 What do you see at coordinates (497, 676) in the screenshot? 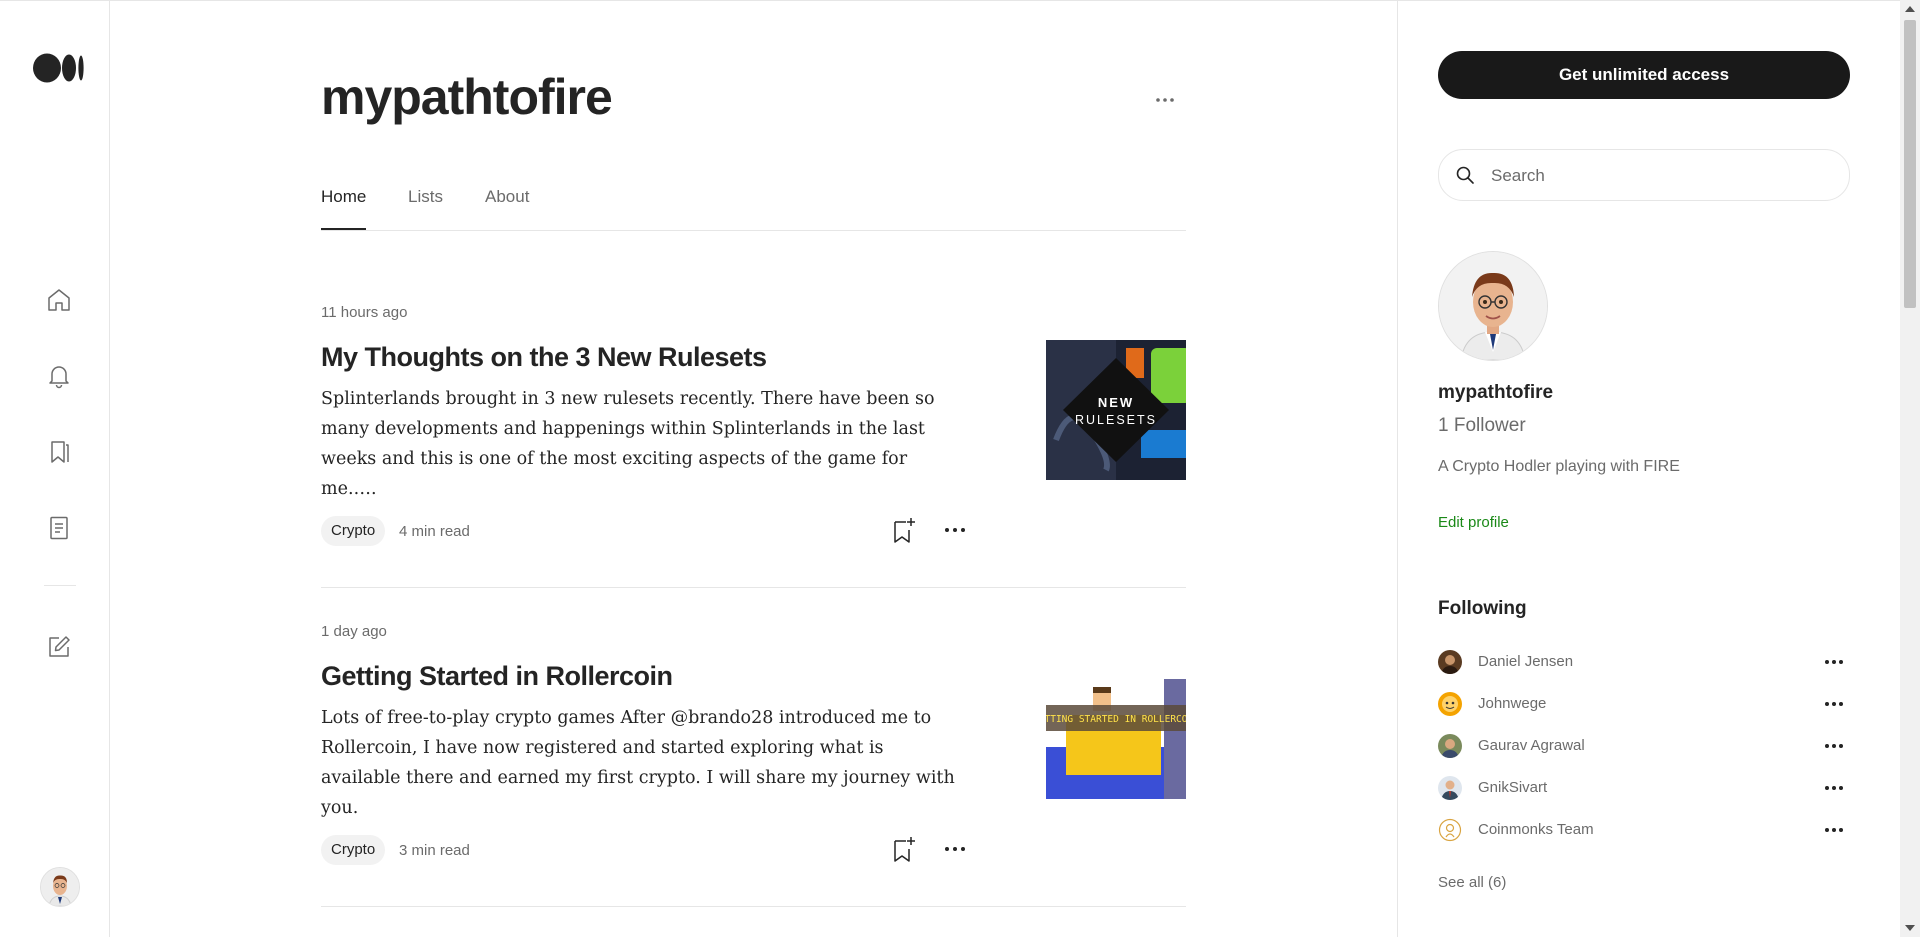
I see `post-title: Getting Started in Rollercoin` at bounding box center [497, 676].